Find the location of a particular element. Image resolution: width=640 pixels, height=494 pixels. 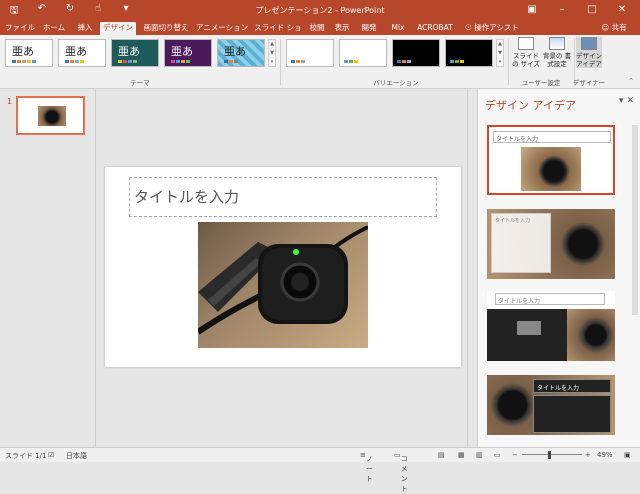

variations-group-label: バリエーション is located at coordinates (396, 83).